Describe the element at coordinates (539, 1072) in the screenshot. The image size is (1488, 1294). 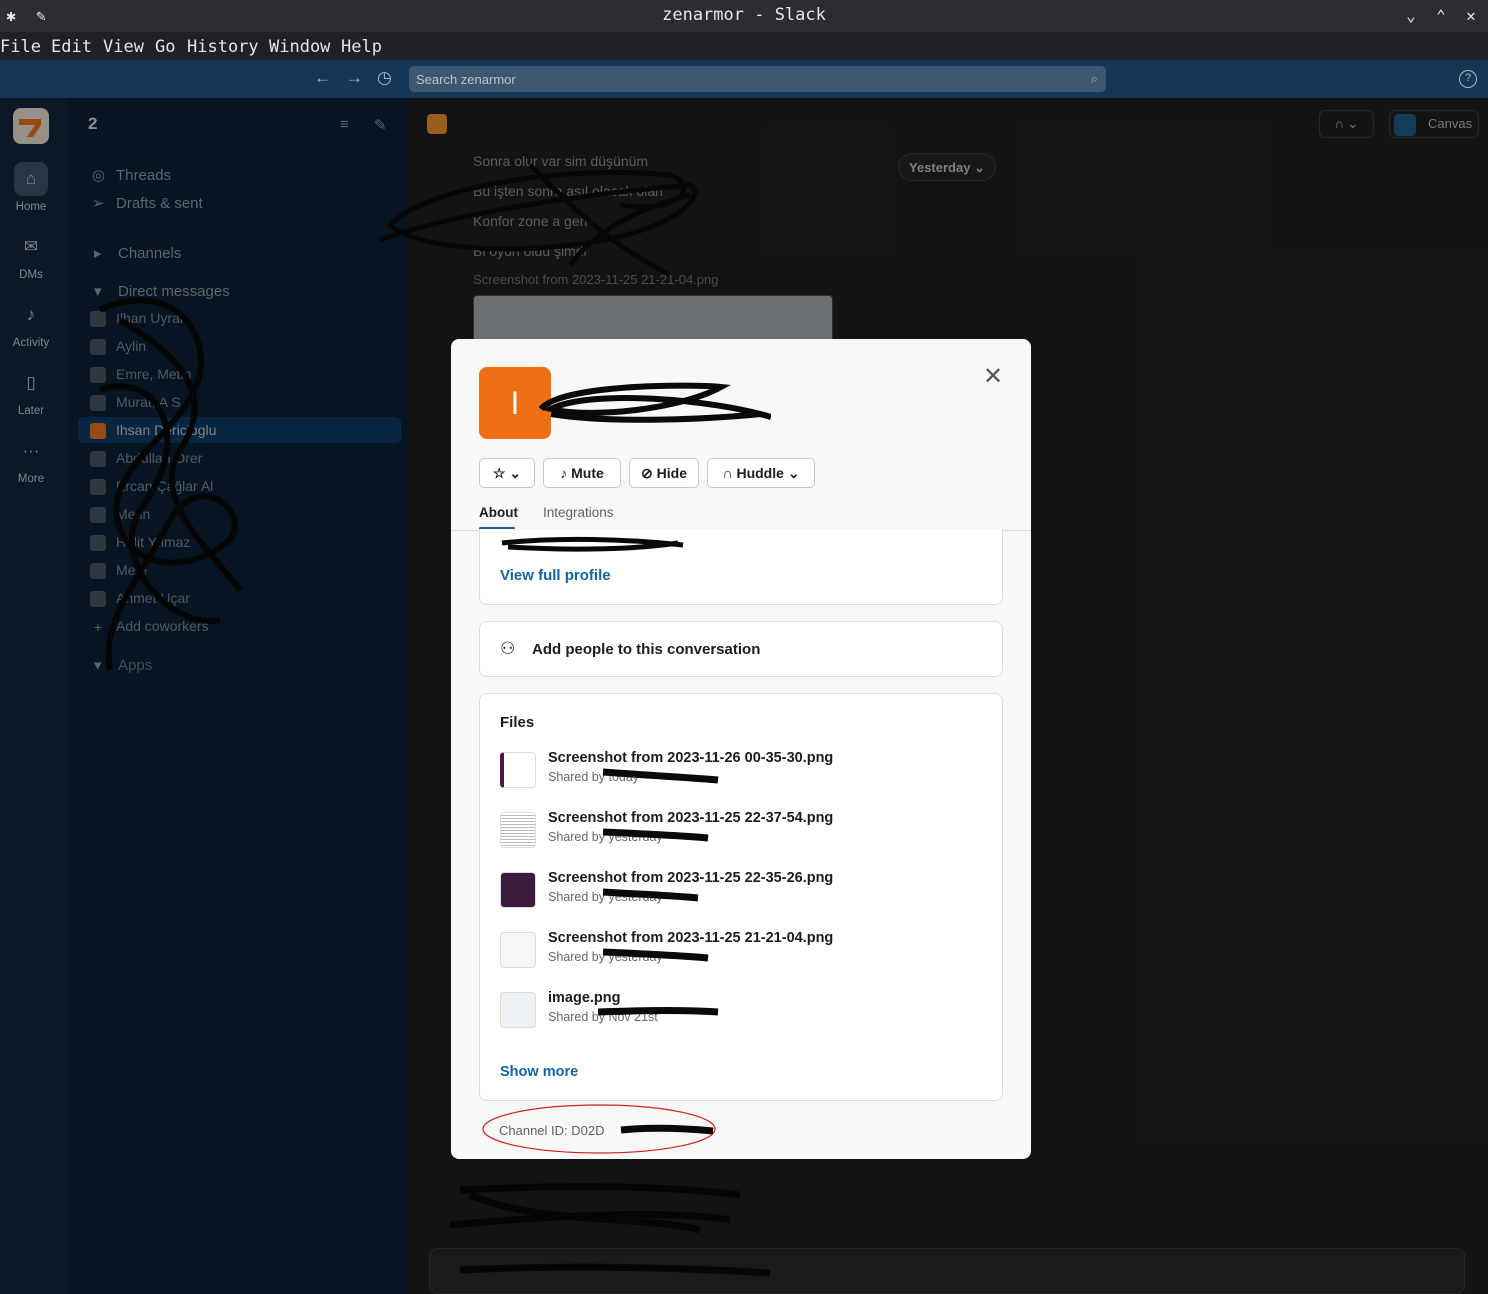
I see `show-more-link: Show more` at that location.